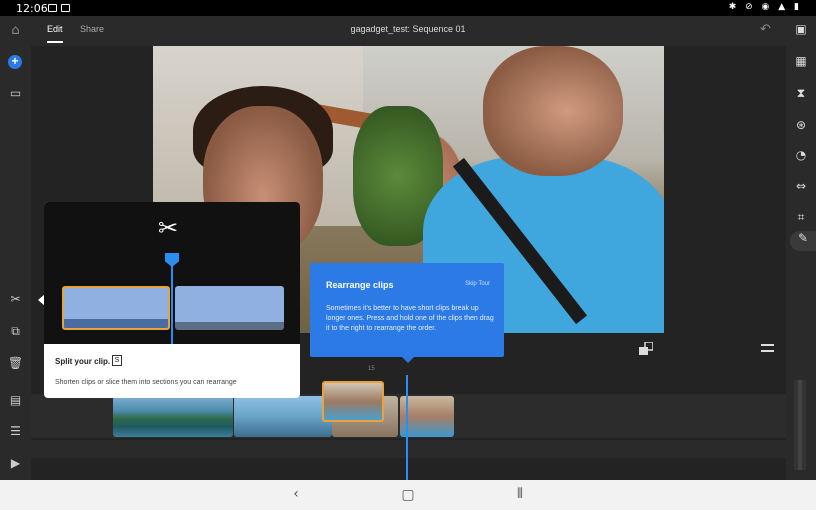 This screenshot has height=510, width=816. Describe the element at coordinates (520, 495) in the screenshot. I see `recents-icon: ⦀` at that location.